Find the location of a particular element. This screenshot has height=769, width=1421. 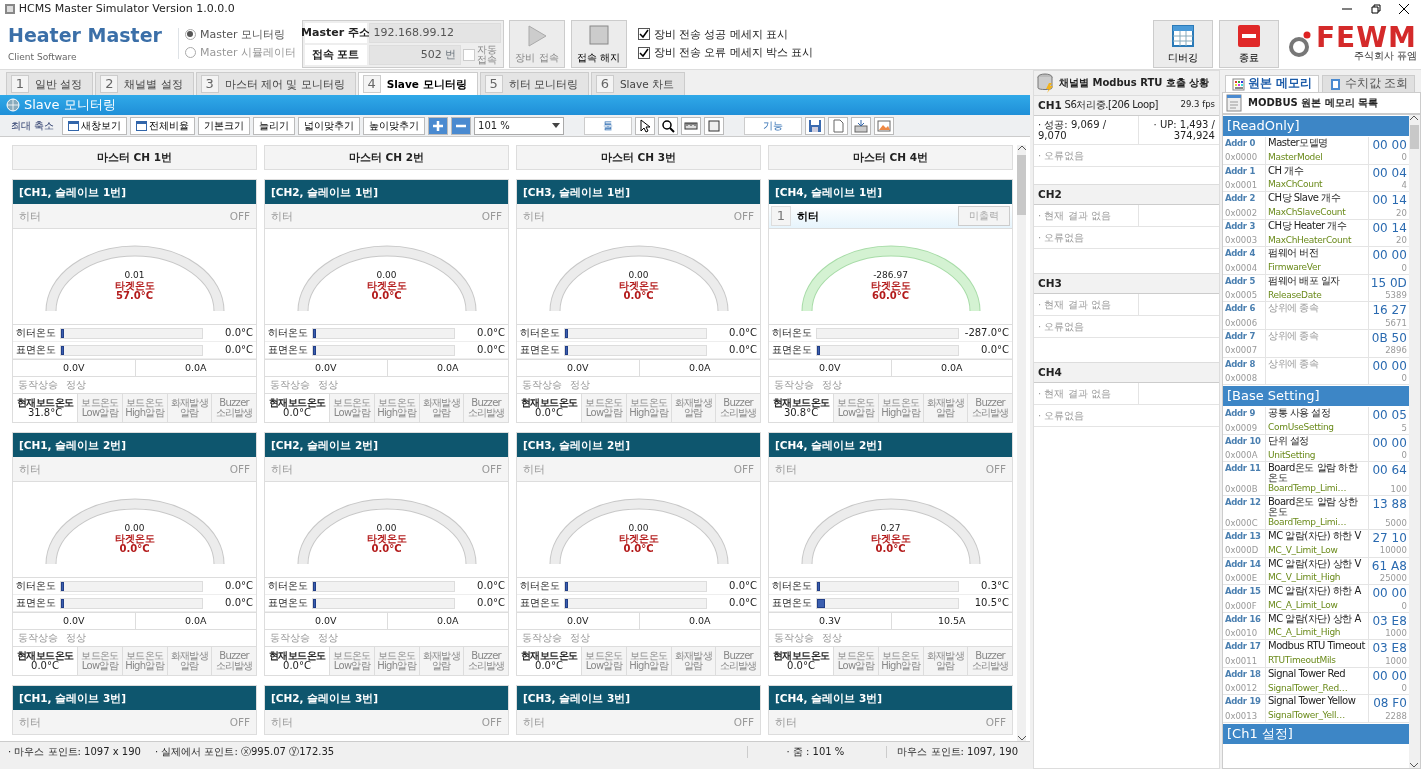

document-icon is located at coordinates (838, 125).